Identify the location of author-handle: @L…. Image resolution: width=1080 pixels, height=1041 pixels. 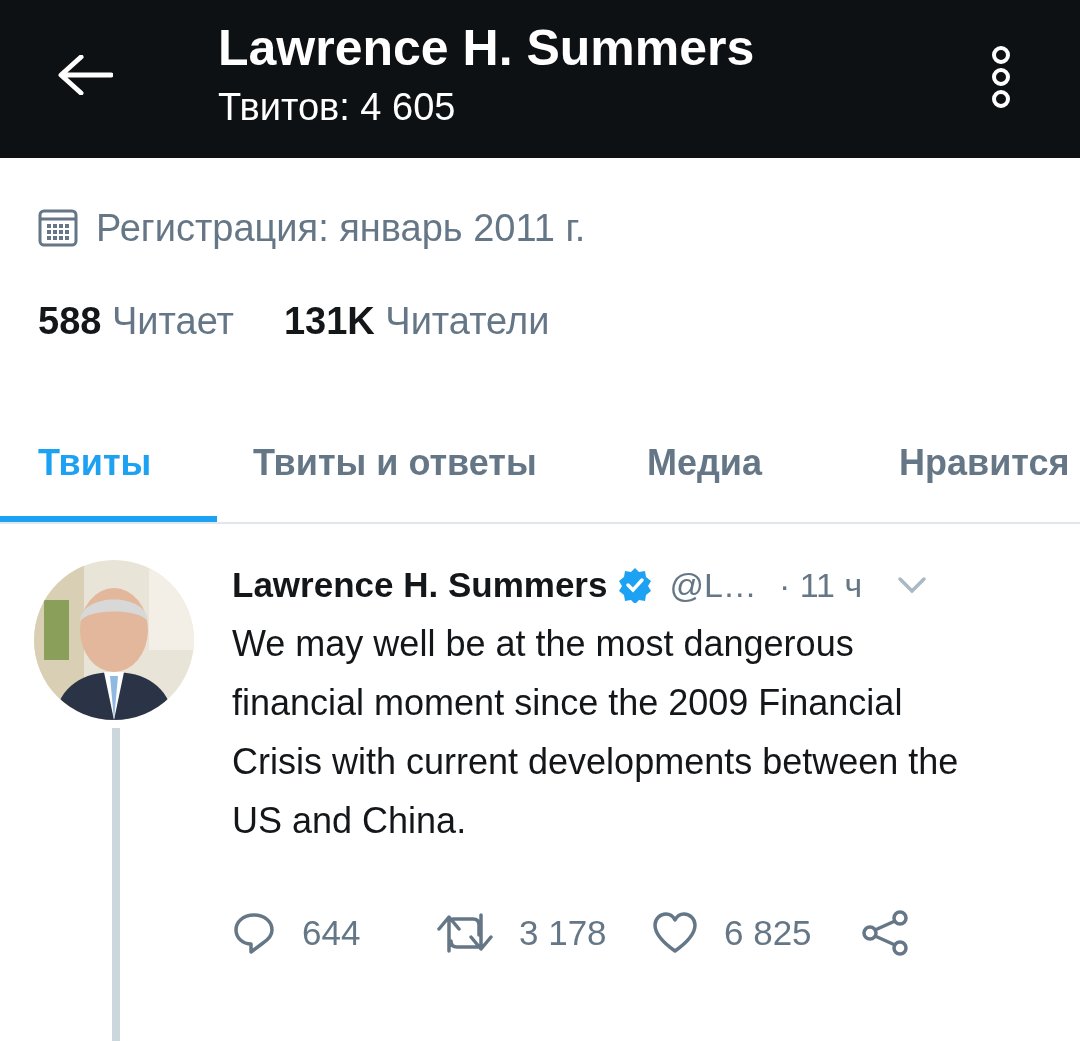
(713, 585).